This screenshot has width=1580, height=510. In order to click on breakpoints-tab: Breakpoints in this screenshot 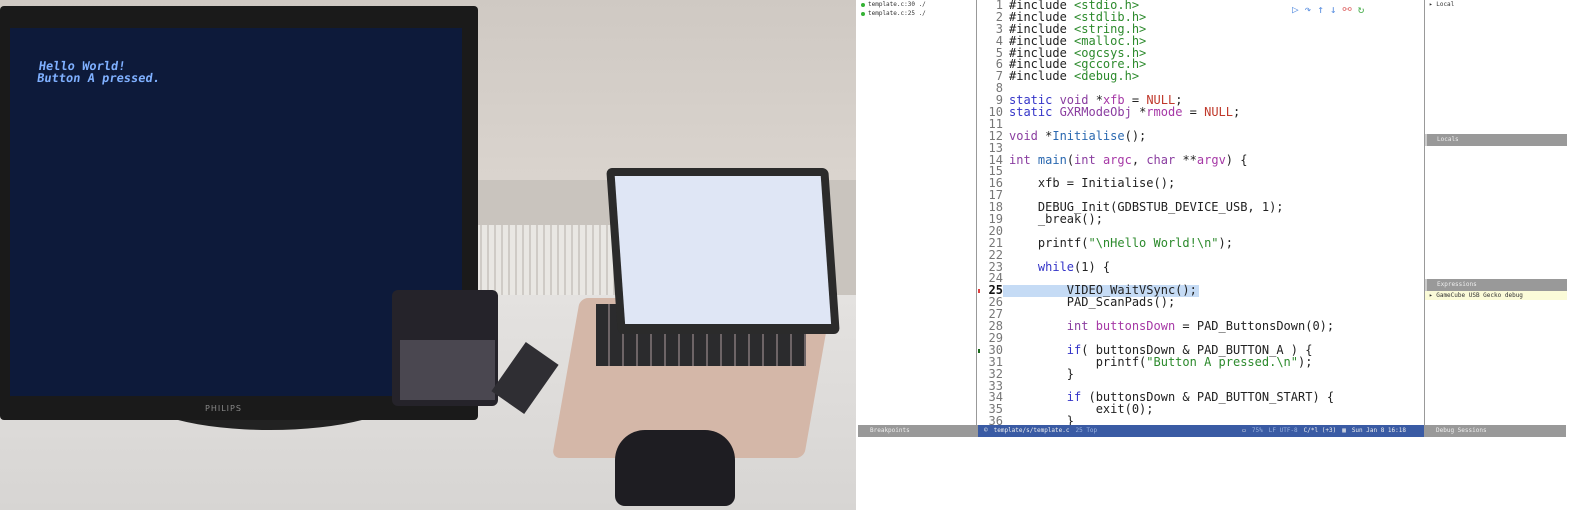, I will do `click(918, 431)`.